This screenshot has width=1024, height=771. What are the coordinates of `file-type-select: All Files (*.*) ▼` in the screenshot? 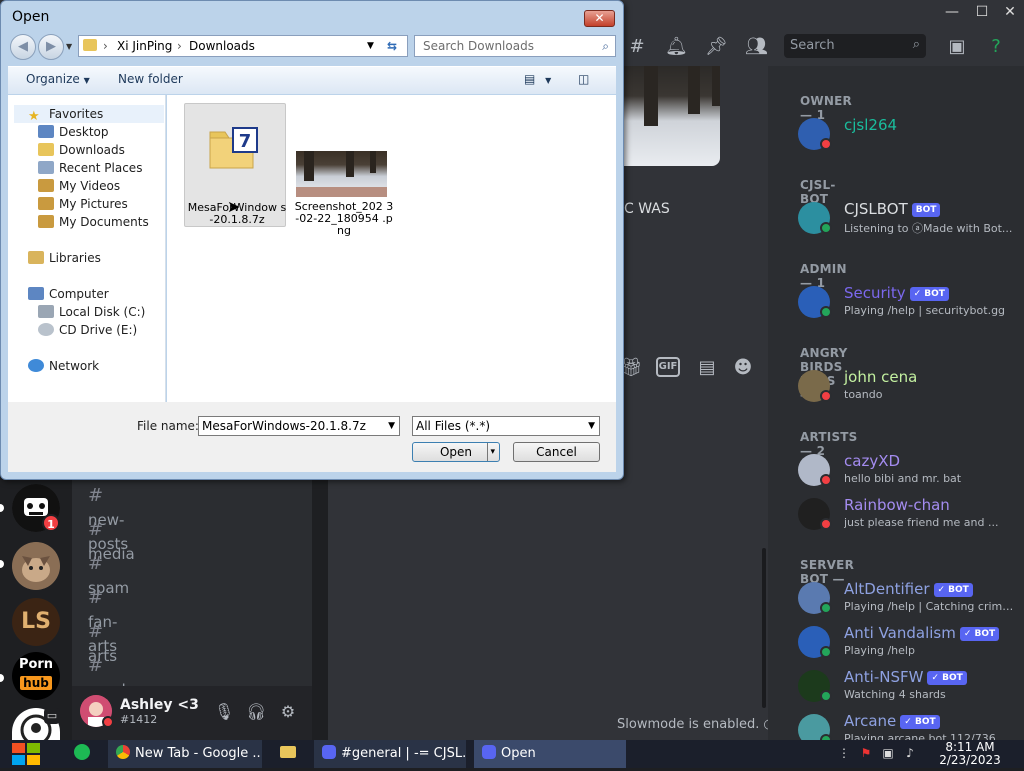 It's located at (506, 426).